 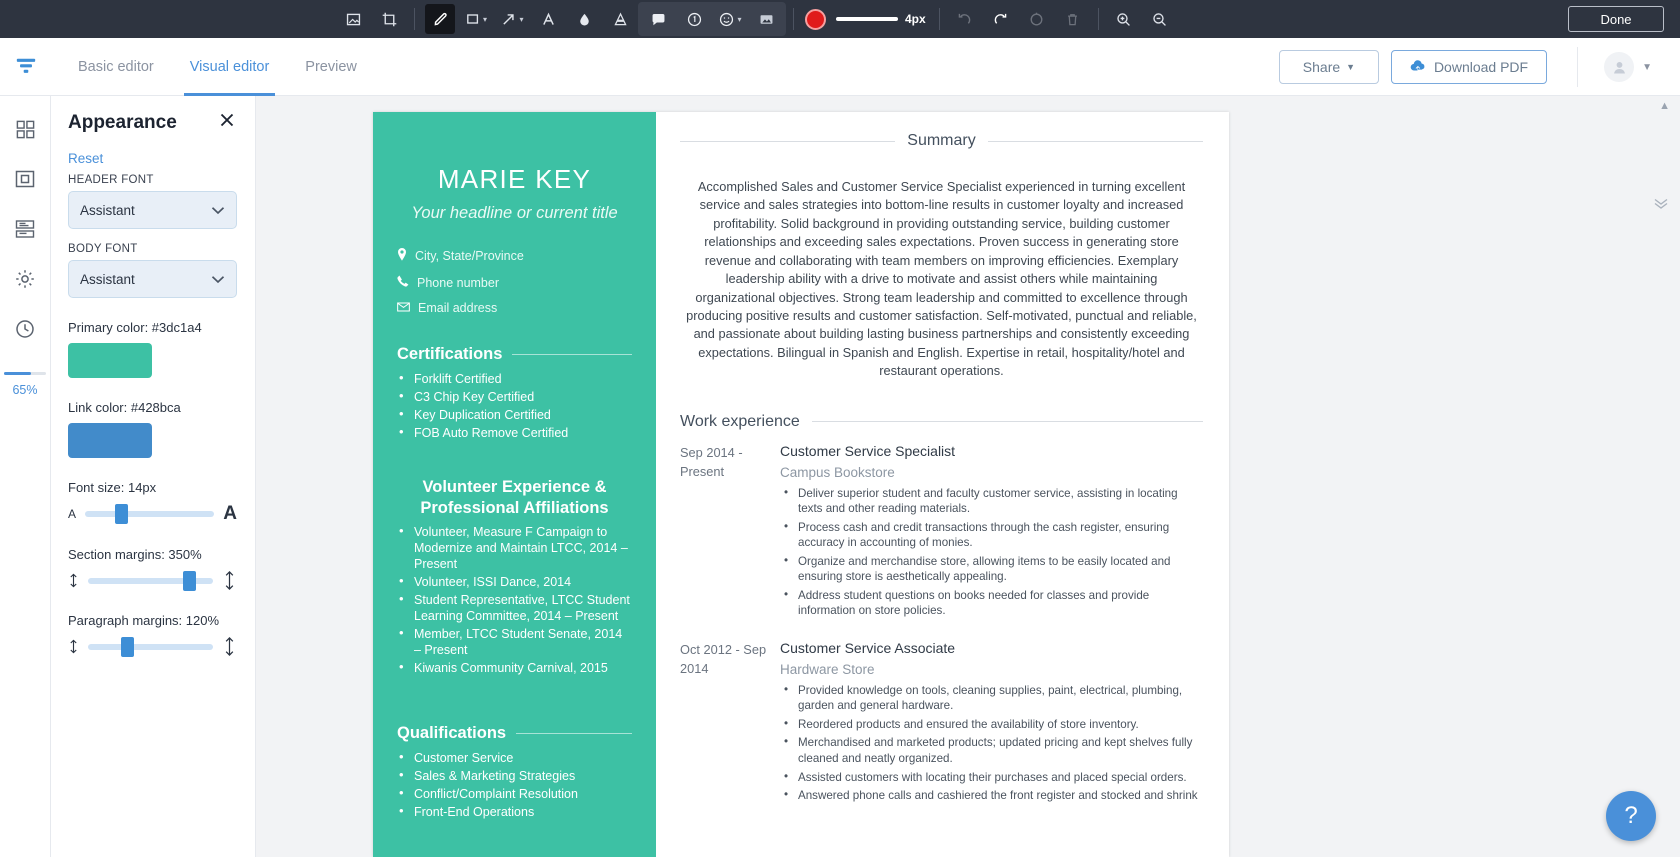 What do you see at coordinates (942, 141) in the screenshot?
I see `summary-heading: Summary` at bounding box center [942, 141].